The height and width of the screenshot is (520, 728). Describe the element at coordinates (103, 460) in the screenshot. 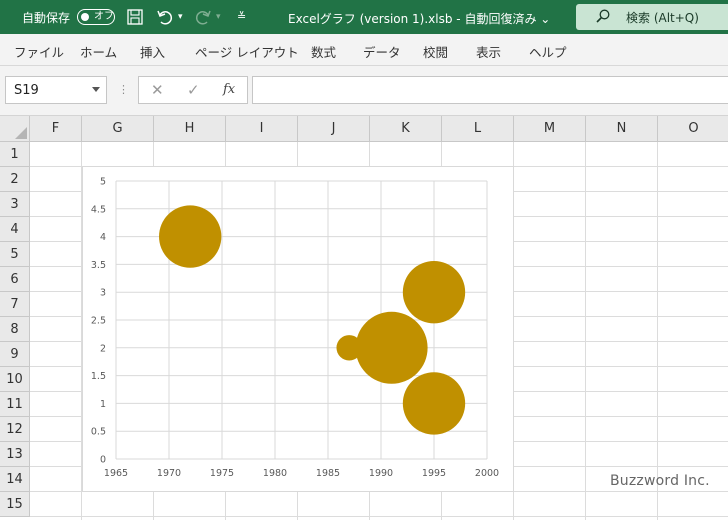

I see `y-tick-label: 0` at that location.